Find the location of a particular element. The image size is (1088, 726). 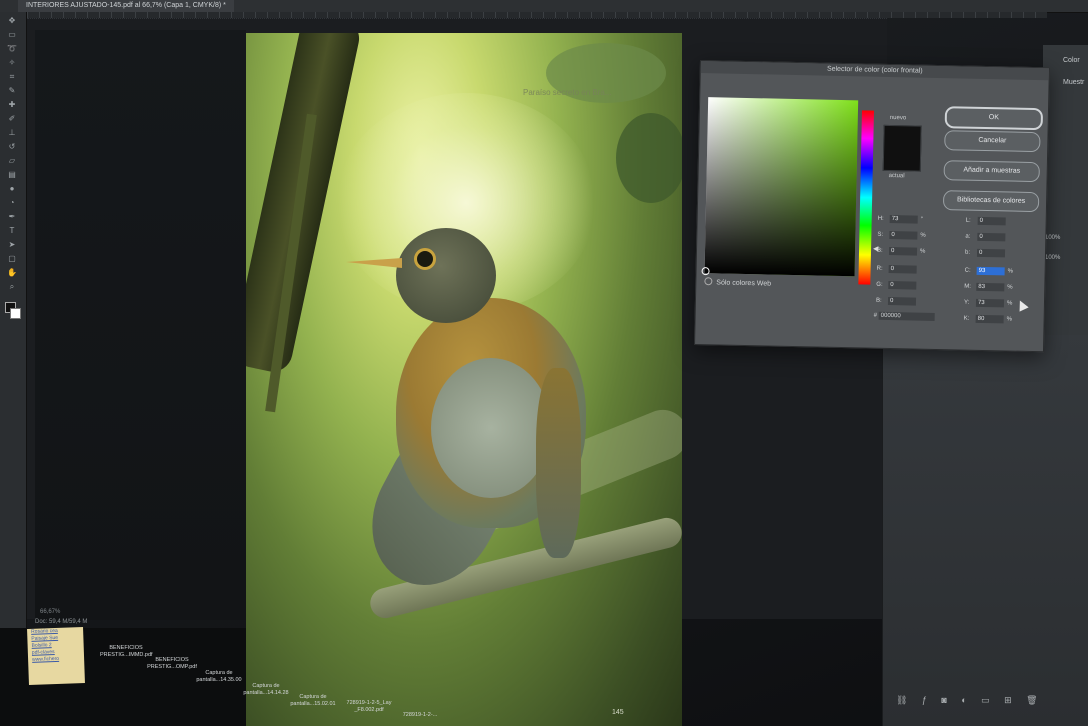

swatches-panel-tab: Muestr is located at coordinates (1073, 82).